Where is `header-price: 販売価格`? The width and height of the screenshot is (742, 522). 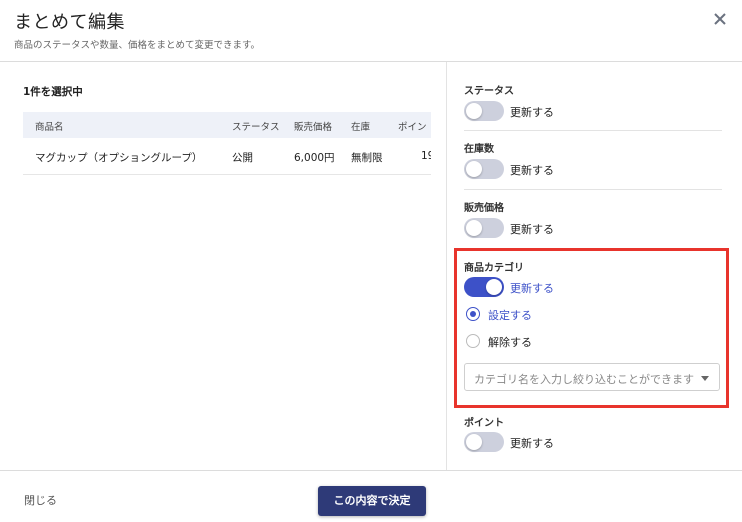 header-price: 販売価格 is located at coordinates (313, 127).